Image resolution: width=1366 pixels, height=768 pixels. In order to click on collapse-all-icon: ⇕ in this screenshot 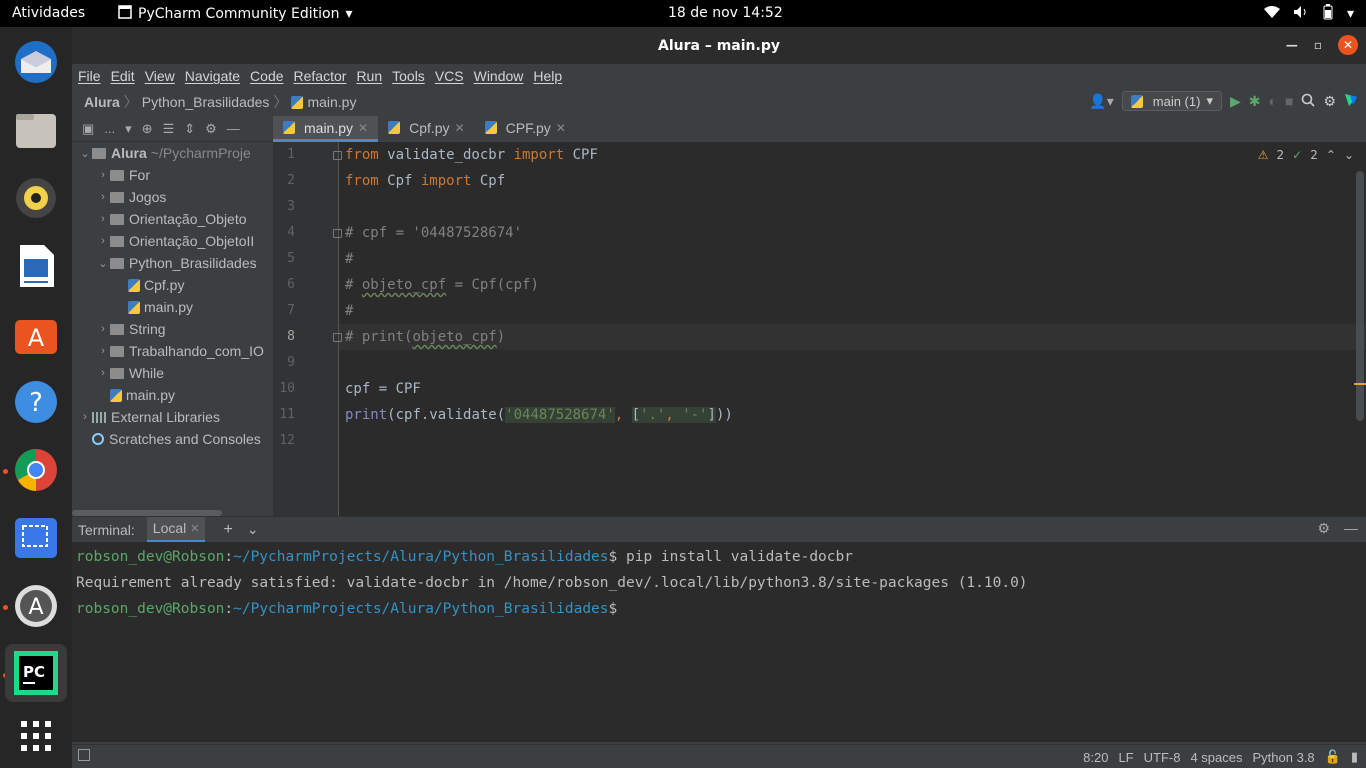, I will do `click(189, 129)`.